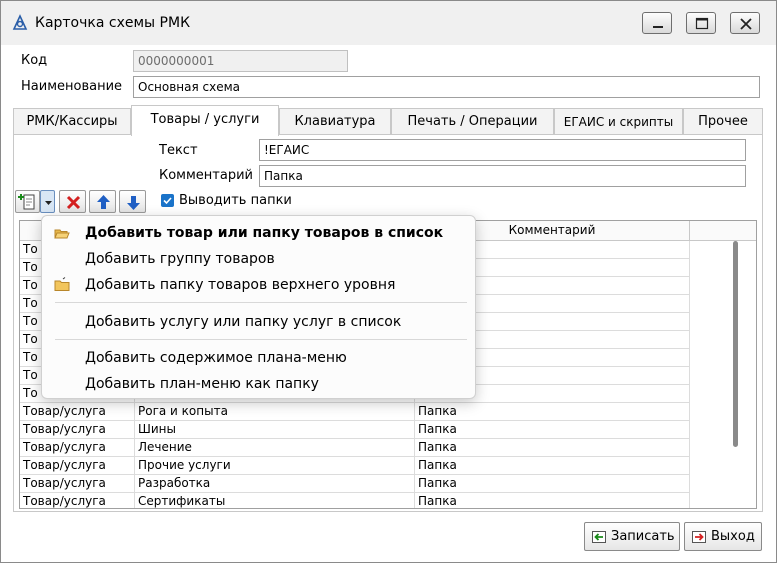 Image resolution: width=777 pixels, height=563 pixels. Describe the element at coordinates (699, 537) in the screenshot. I see `exit-icon` at that location.